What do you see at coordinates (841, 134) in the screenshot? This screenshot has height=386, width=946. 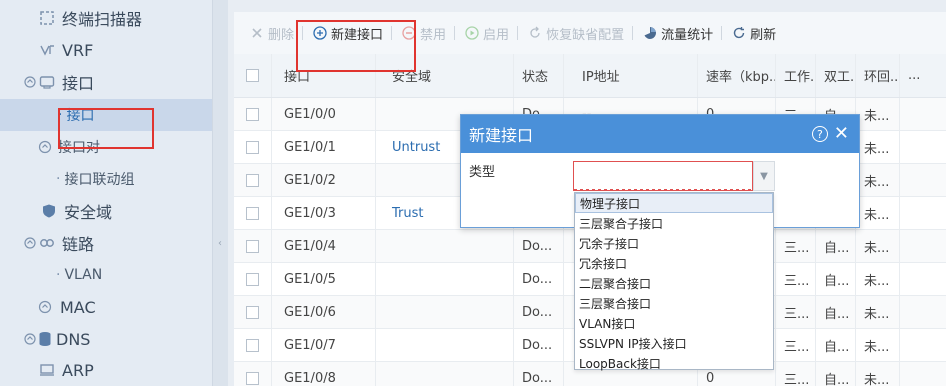 I see `close-icon: ✕` at bounding box center [841, 134].